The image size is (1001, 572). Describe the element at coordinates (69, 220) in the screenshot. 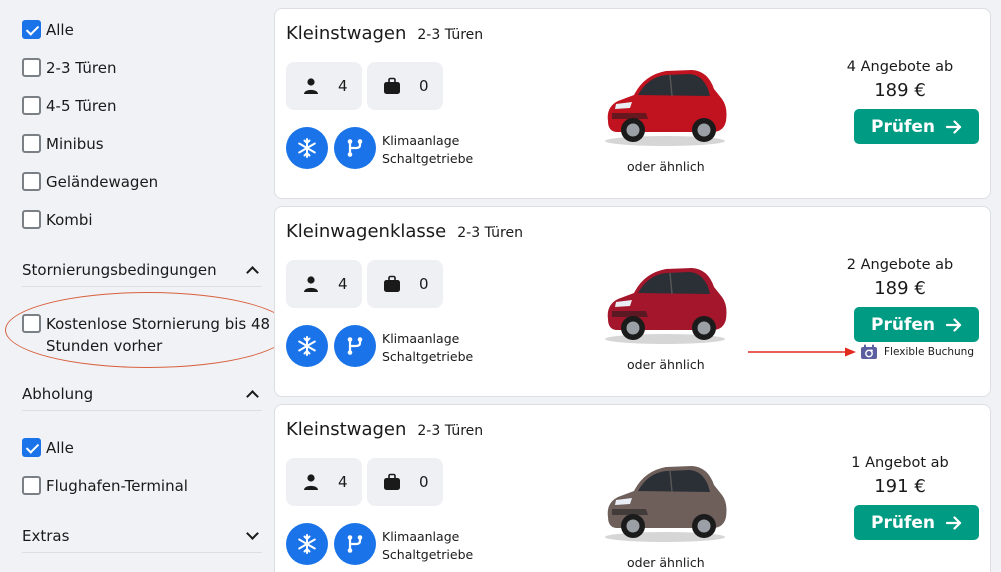

I see `filter-label: Kombi` at that location.